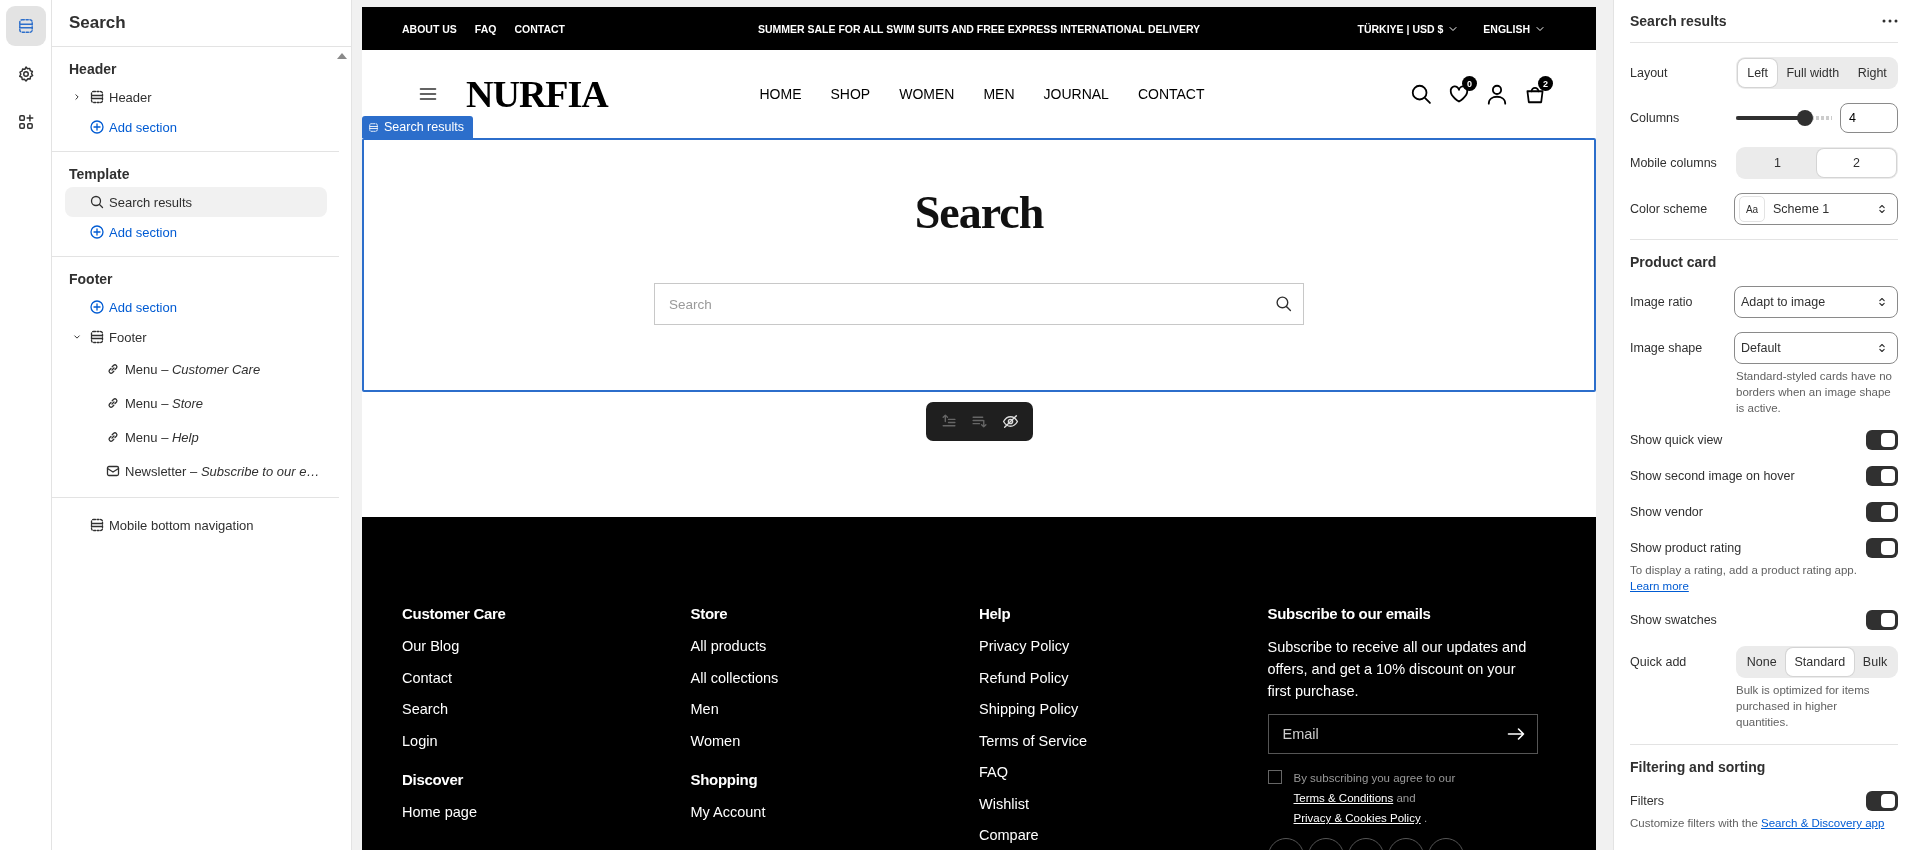 This screenshot has width=1909, height=850. Describe the element at coordinates (1816, 209) in the screenshot. I see `select-field: Aa Scheme 1` at that location.